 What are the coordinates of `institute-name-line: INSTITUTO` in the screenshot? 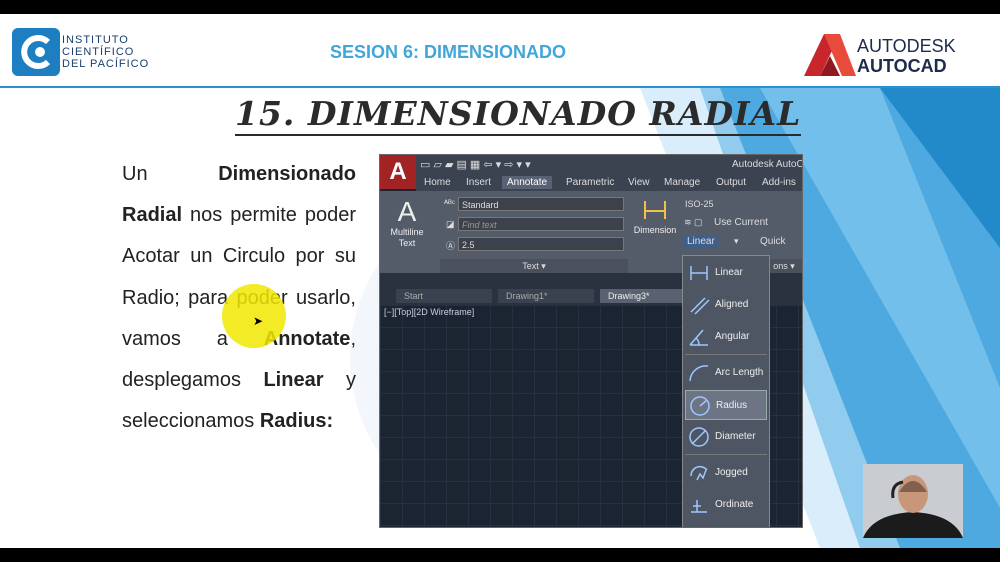 It's located at (95, 40).